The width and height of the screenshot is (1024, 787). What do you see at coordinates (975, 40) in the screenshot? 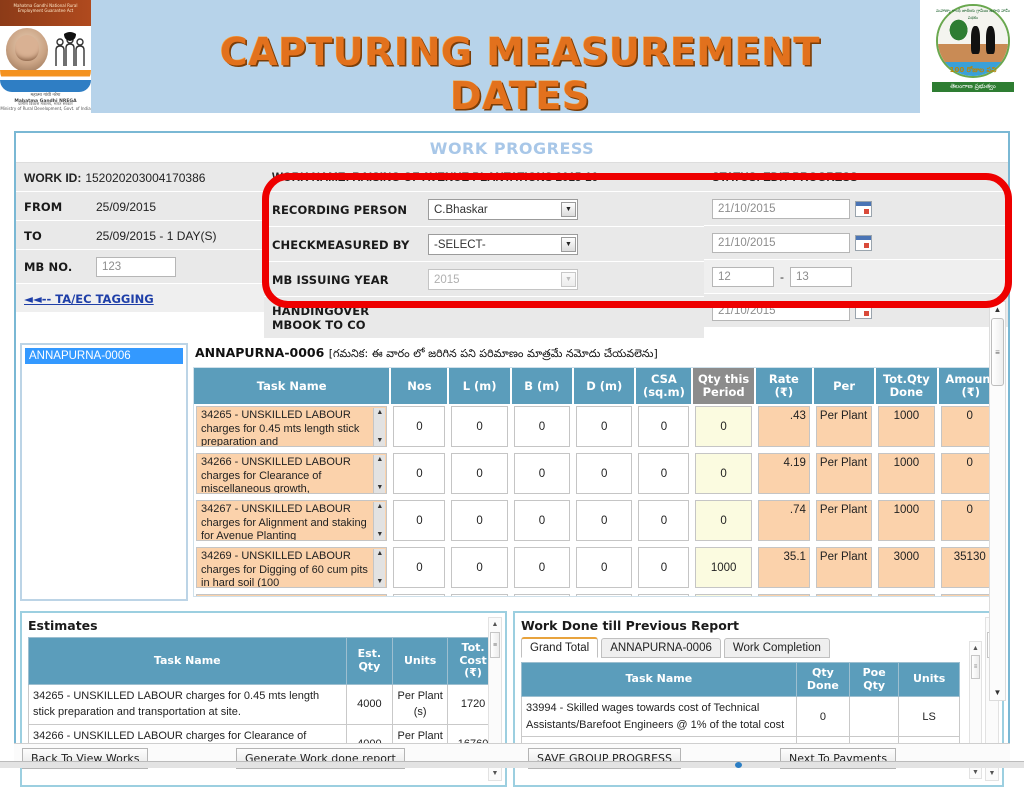
I see `worker-figure-icon` at bounding box center [975, 40].